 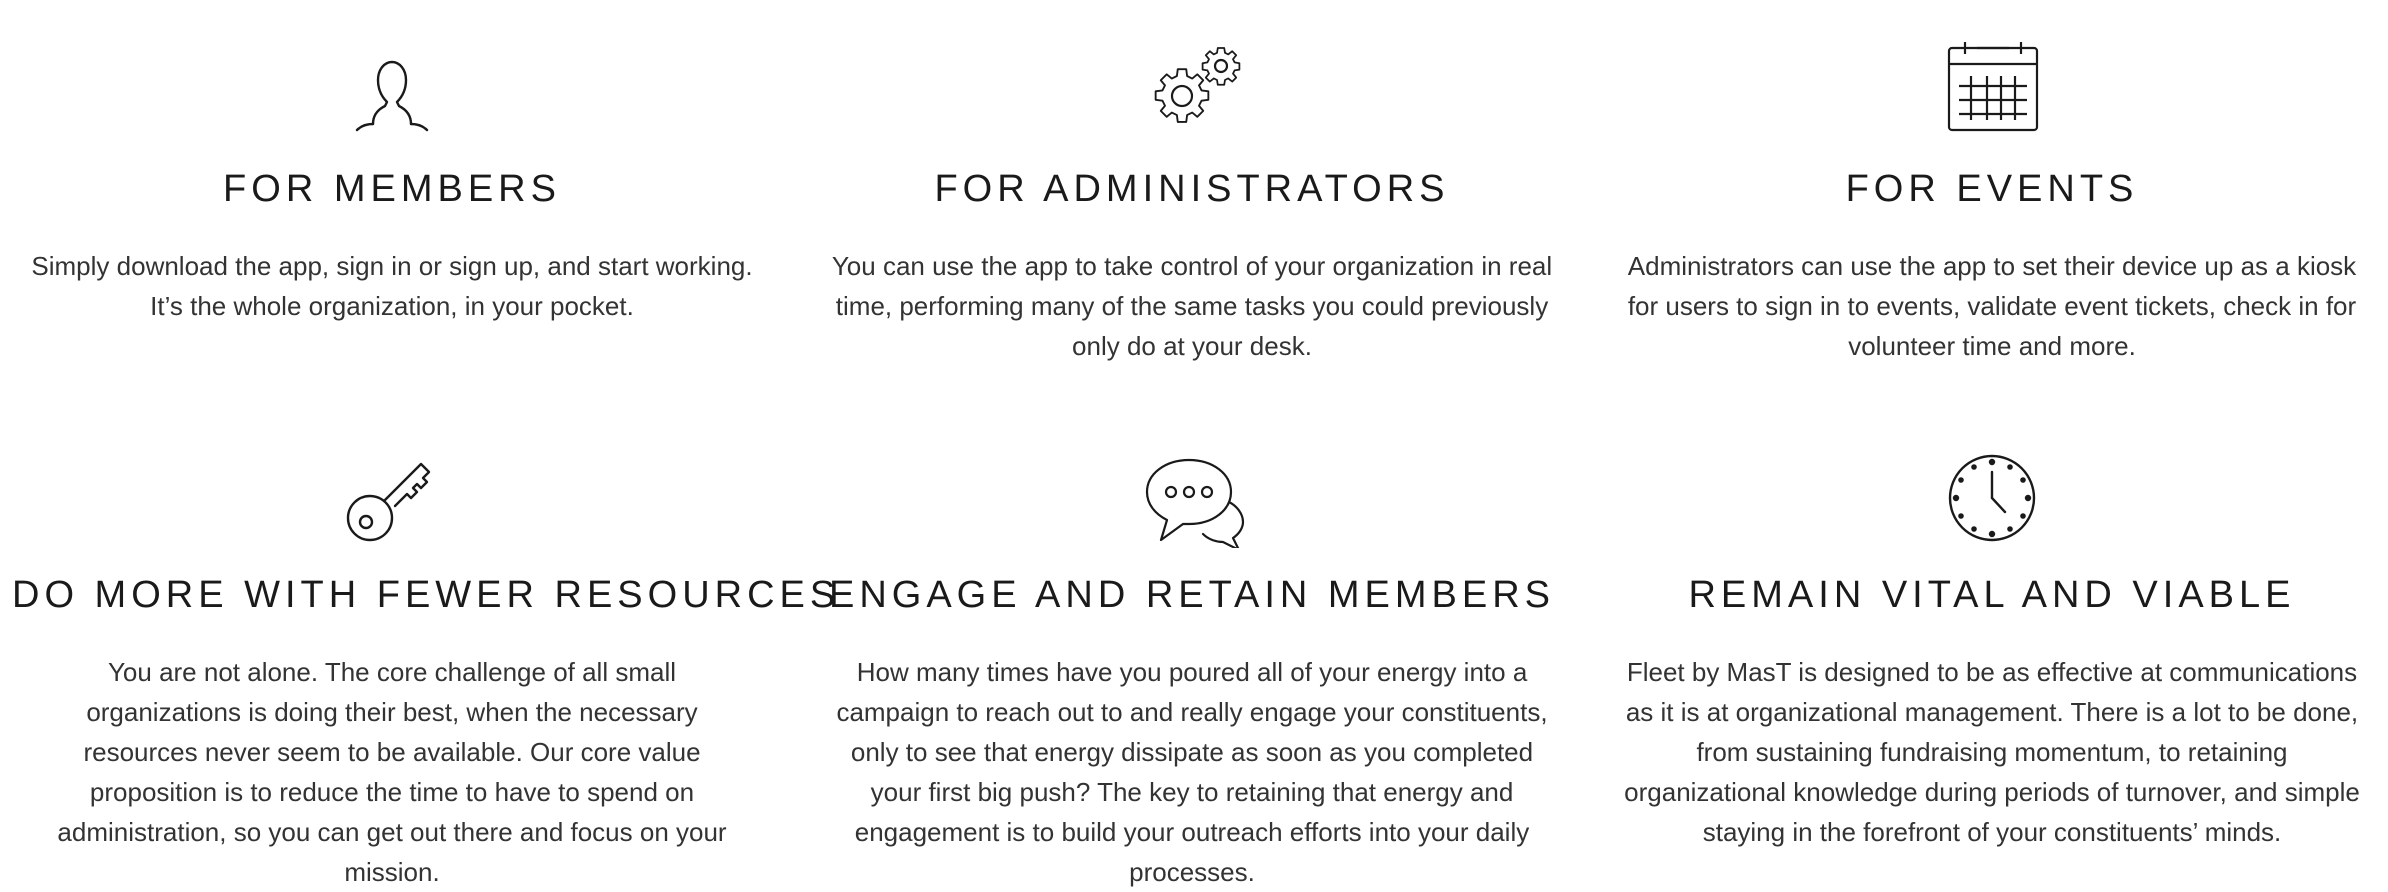 I want to click on feature-title: FOR ADMINISTRATORS, so click(x=1192, y=189).